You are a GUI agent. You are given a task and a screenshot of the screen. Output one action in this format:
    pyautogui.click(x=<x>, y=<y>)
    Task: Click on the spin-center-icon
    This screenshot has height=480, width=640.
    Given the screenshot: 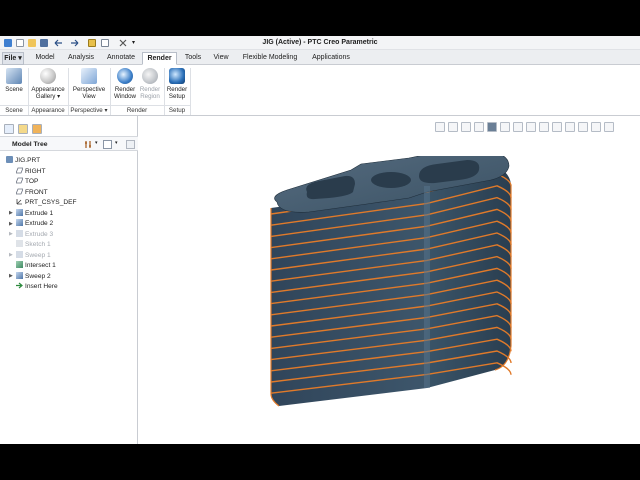 What is the action you would take?
    pyautogui.click(x=596, y=127)
    